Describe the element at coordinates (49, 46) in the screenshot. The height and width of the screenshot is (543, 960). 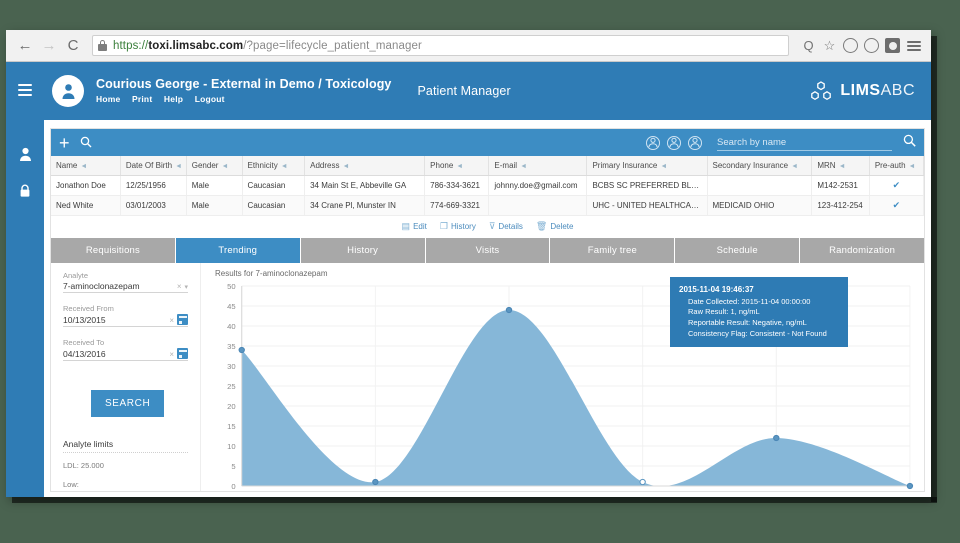
I see `forward-icon: →` at that location.